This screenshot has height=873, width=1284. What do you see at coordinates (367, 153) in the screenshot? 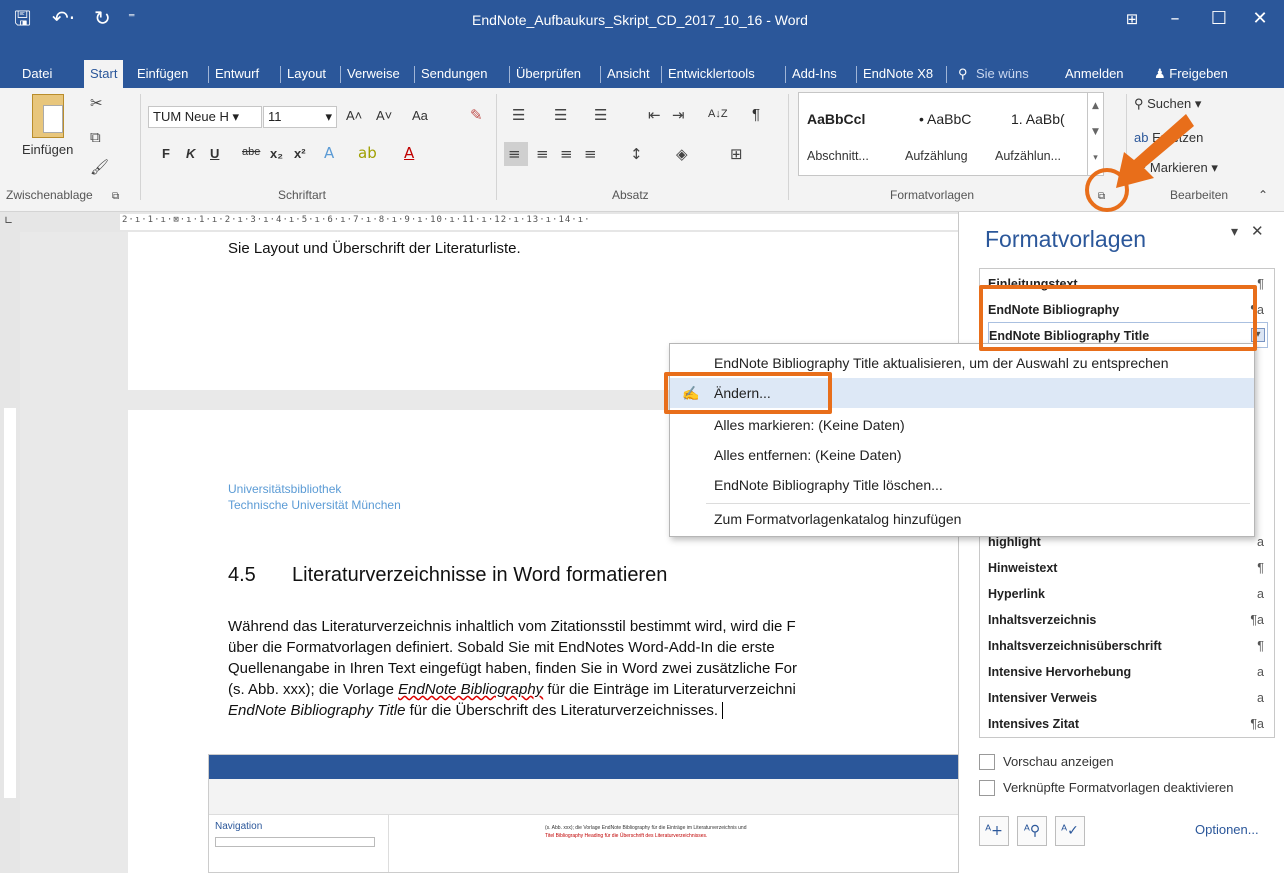
I see `highlight-icon: ab` at bounding box center [367, 153].